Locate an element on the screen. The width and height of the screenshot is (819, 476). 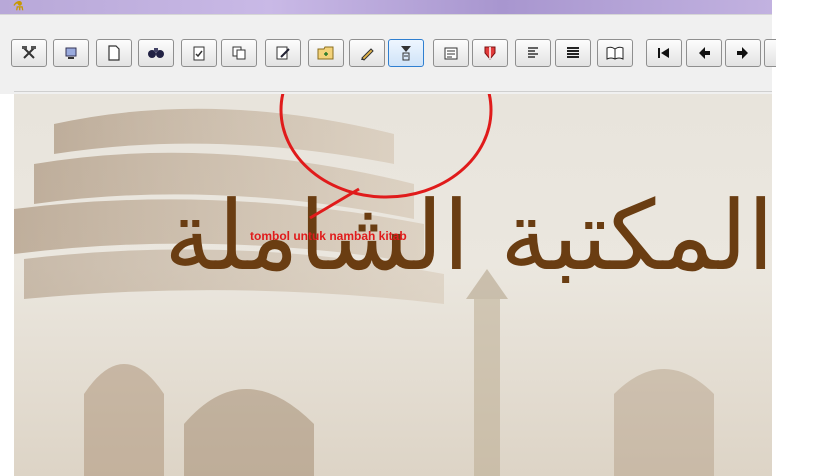
open-book-icon is located at coordinates (615, 53).